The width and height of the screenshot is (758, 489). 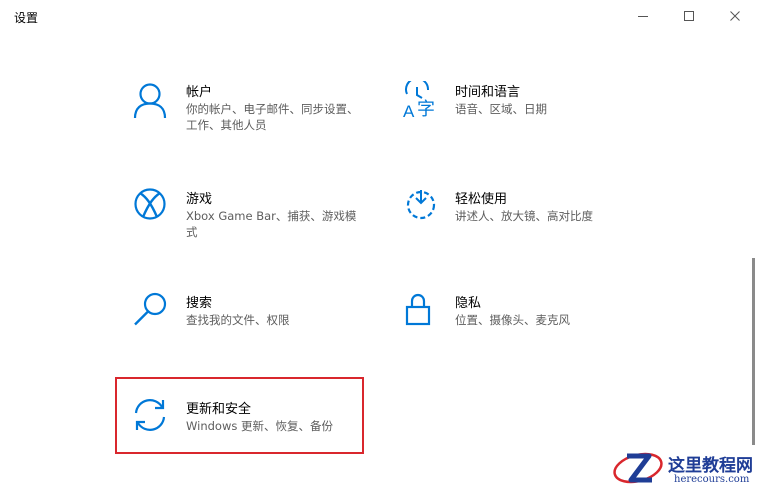 I want to click on watermark: 这里教程网 herecours.com, so click(x=682, y=467).